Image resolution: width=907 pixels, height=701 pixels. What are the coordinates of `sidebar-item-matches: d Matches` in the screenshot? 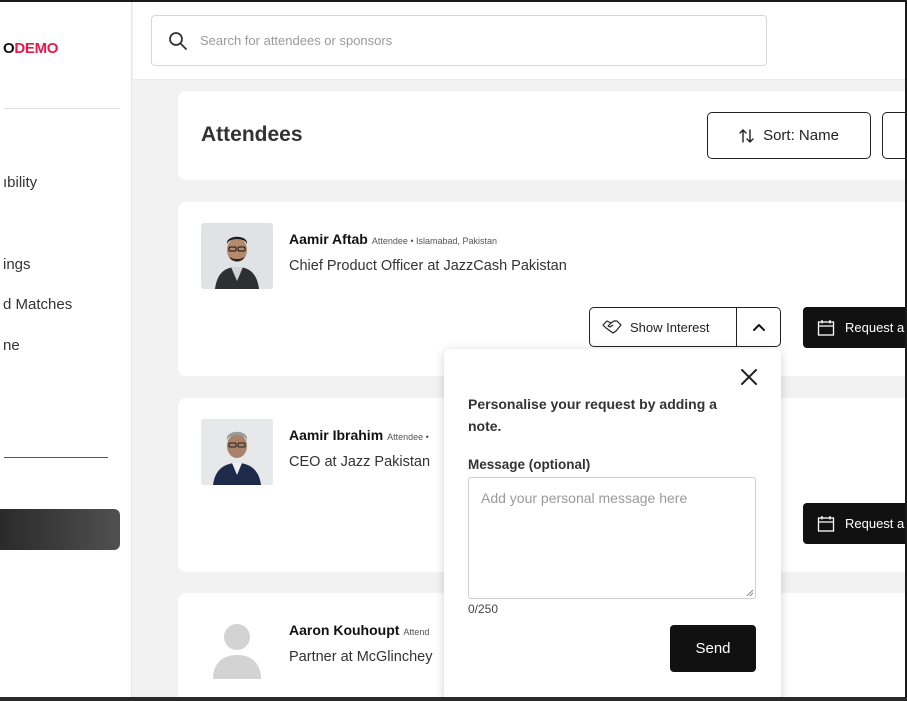 It's located at (37, 304).